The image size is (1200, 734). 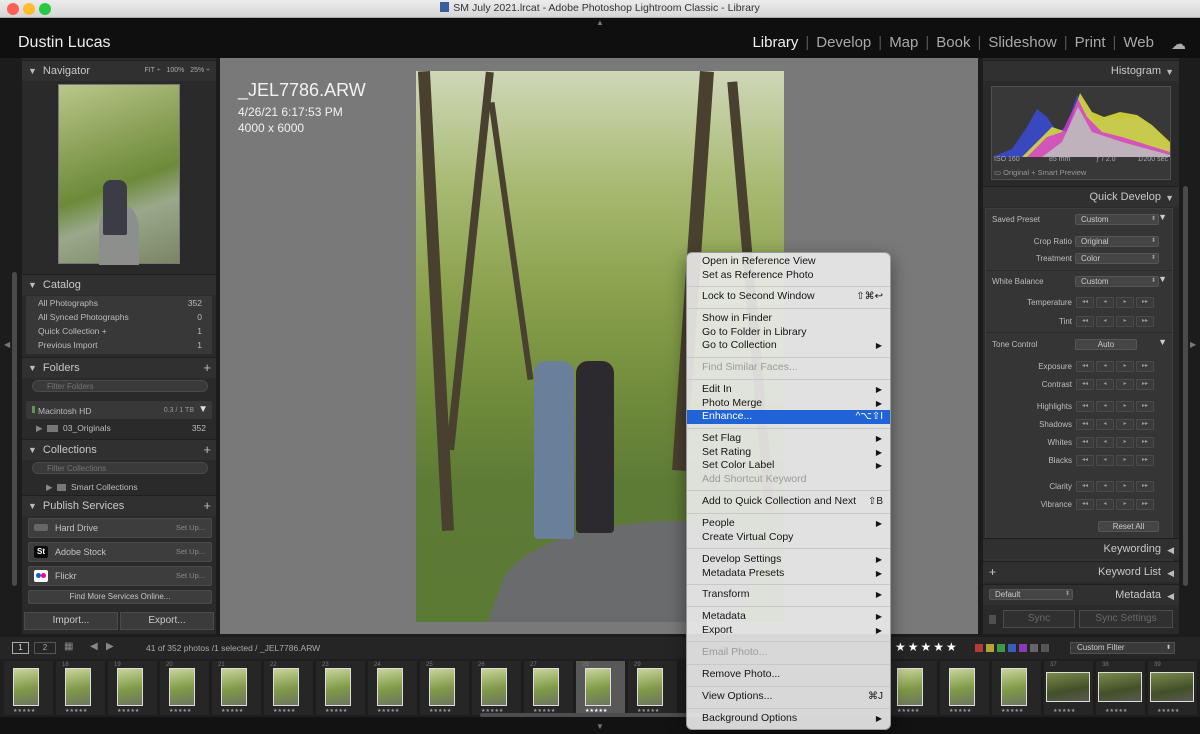 I want to click on navigator-preview, so click(x=119, y=174).